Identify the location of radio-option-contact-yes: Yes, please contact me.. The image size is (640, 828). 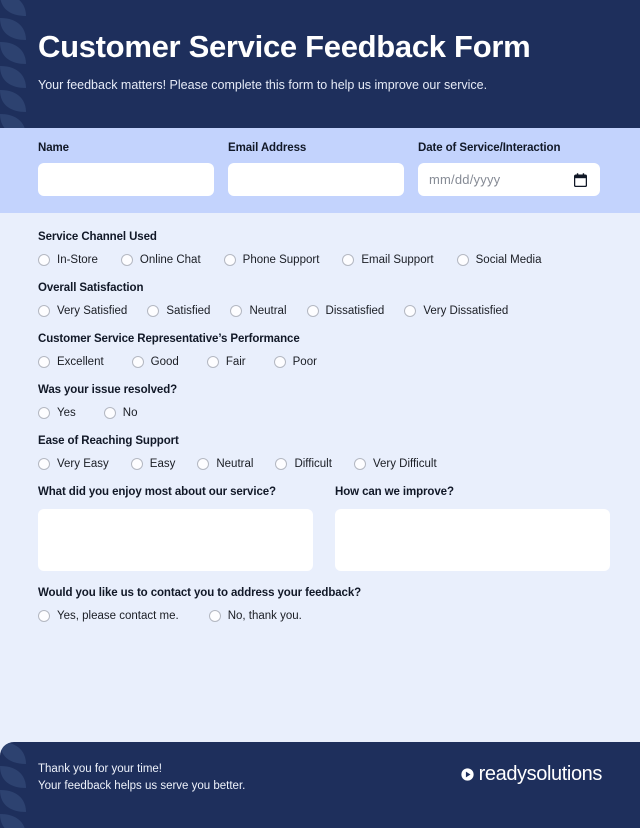
(108, 616).